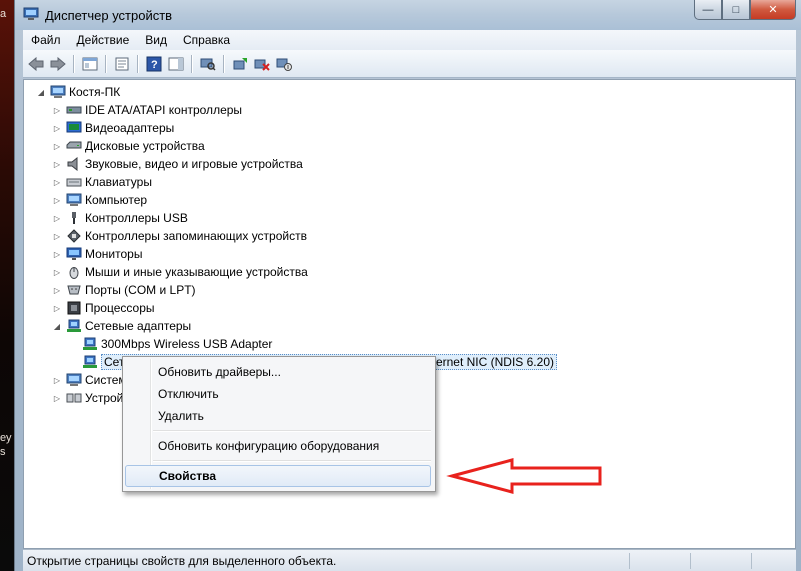  What do you see at coordinates (208, 64) in the screenshot?
I see `scan-hardware-button` at bounding box center [208, 64].